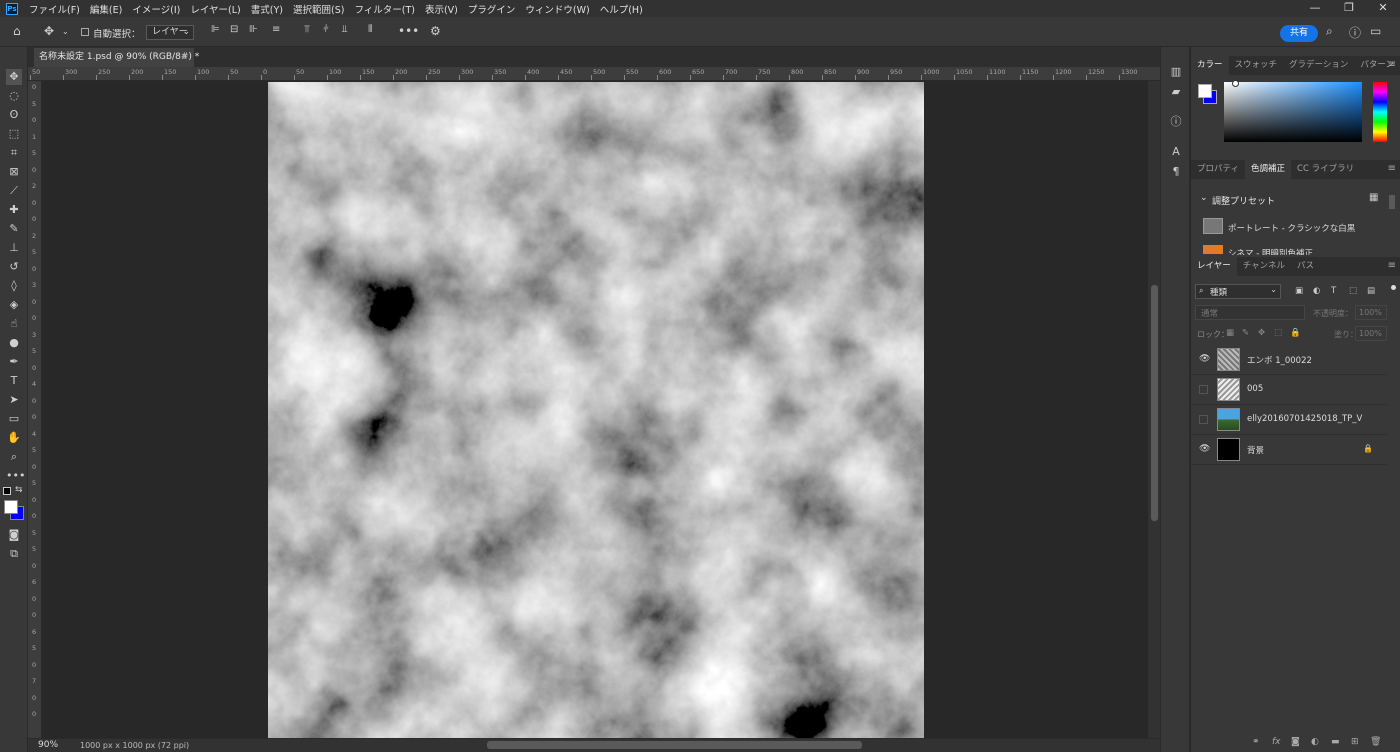  Describe the element at coordinates (14, 134) in the screenshot. I see `object-select-icon: ⬚` at that location.